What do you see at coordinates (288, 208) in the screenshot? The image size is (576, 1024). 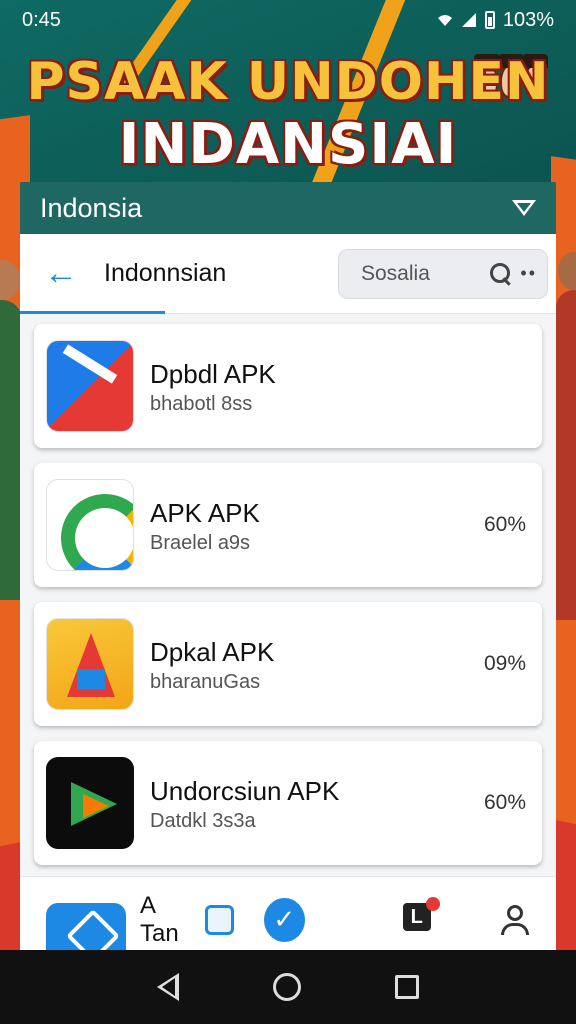 I see `region-header: Indonsia` at bounding box center [288, 208].